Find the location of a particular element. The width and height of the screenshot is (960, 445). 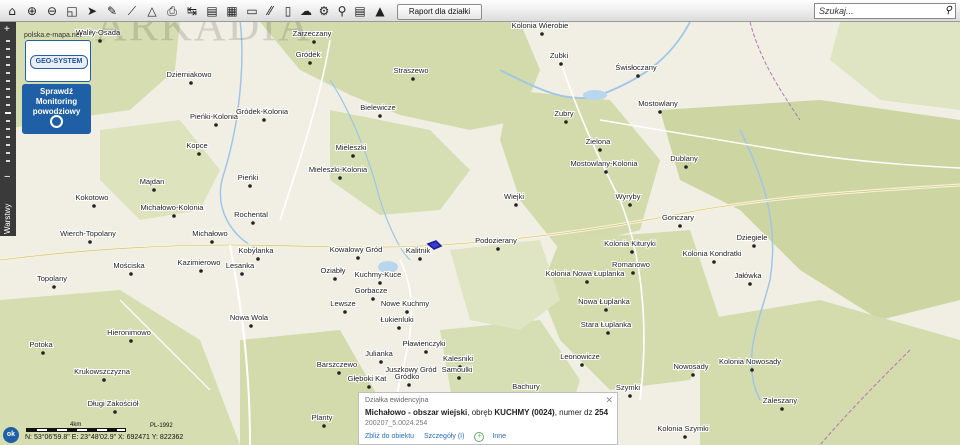

place-label: Łukienluki is located at coordinates (397, 319).